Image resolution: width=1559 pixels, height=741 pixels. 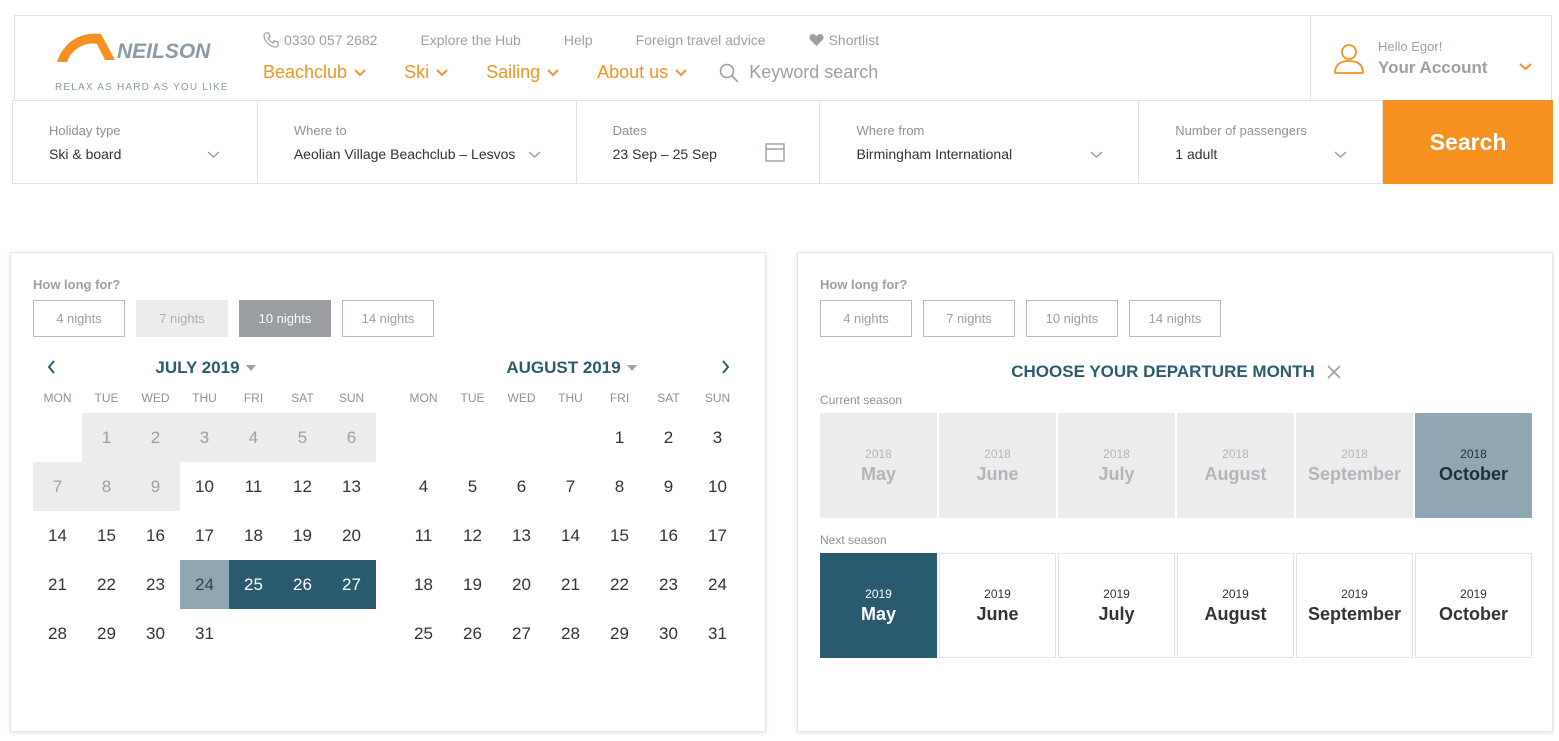 I want to click on dates-field: Dates 23 Sep – 25 Sep, so click(x=697, y=142).